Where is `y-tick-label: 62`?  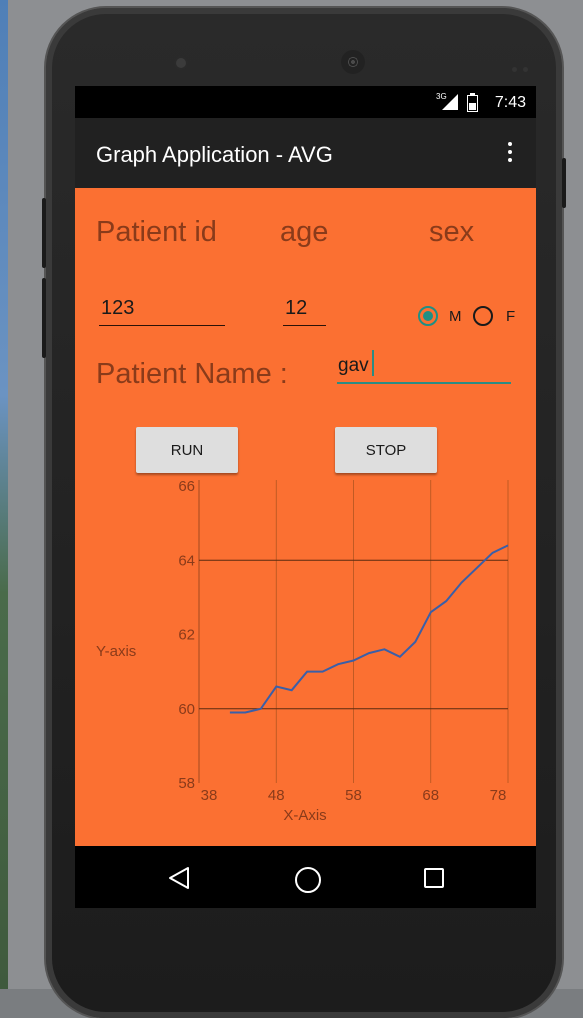
y-tick-label: 62 is located at coordinates (186, 635).